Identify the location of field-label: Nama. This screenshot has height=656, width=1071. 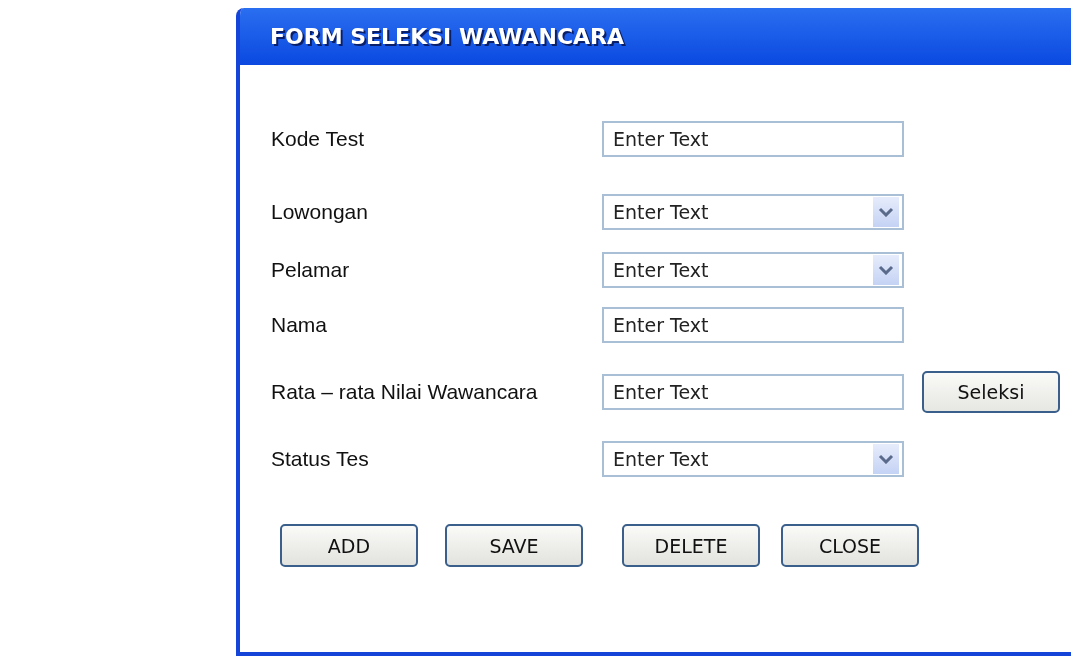
(300, 325).